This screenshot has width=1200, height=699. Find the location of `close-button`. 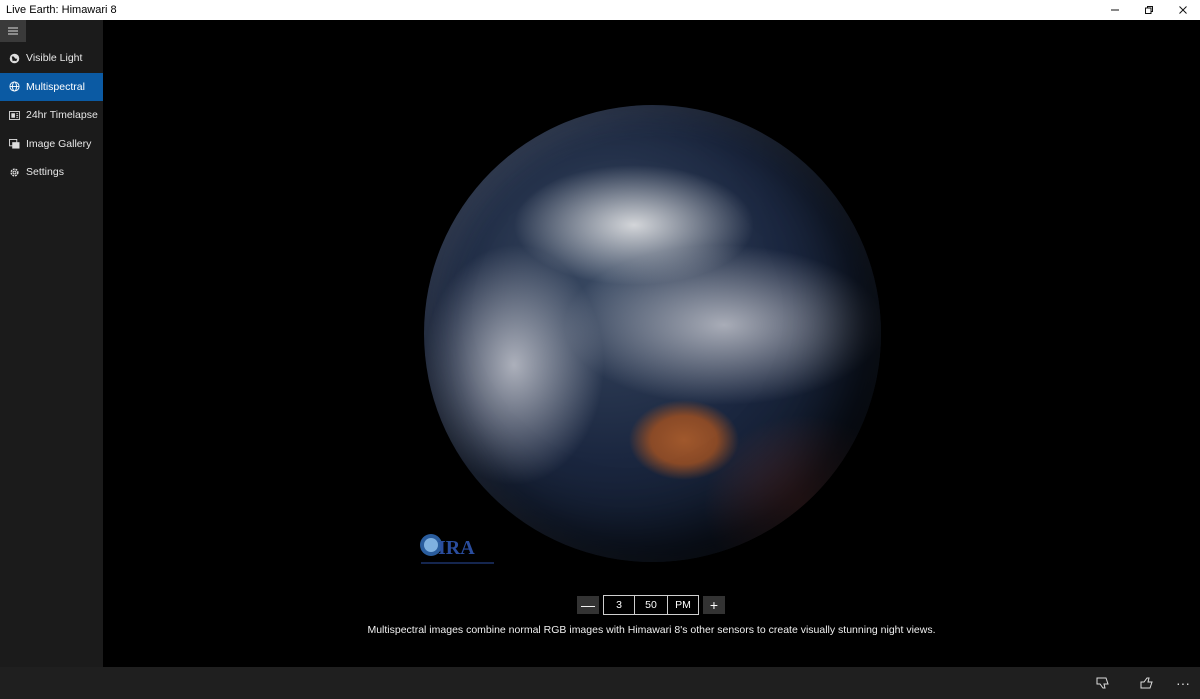

close-button is located at coordinates (1183, 10).